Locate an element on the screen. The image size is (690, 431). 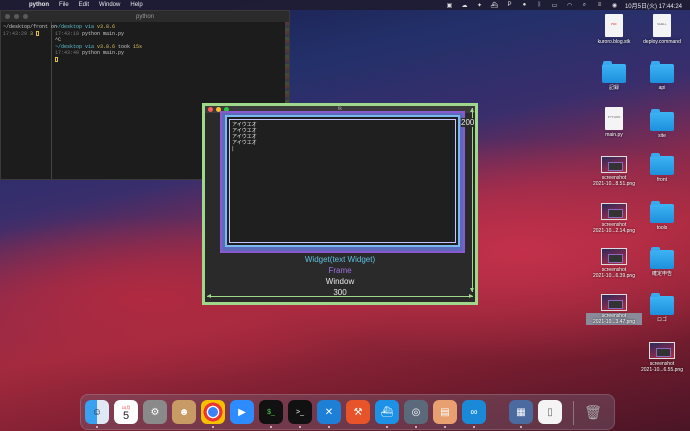
menu-file: File is located at coordinates (64, 5).